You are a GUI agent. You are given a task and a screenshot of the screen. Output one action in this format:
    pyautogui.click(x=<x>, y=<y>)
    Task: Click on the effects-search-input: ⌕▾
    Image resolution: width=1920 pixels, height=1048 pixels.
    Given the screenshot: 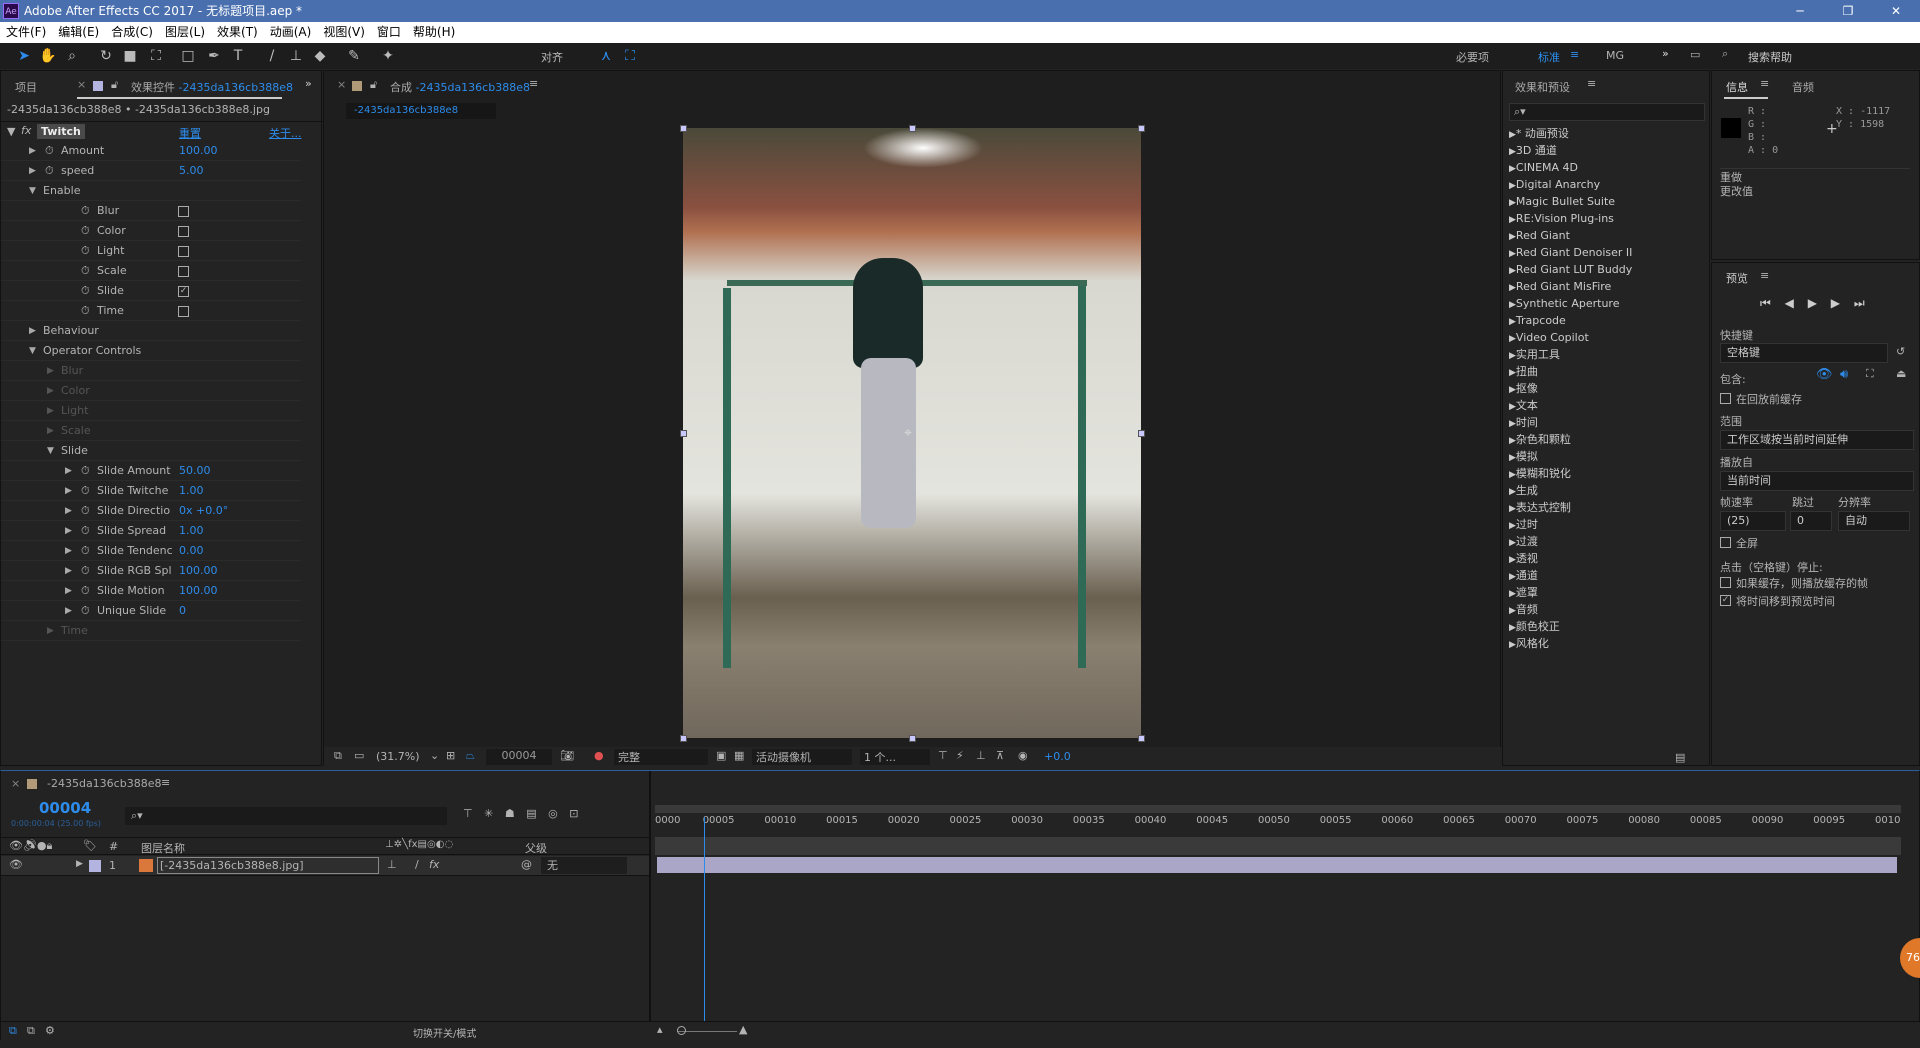 What is the action you would take?
    pyautogui.click(x=1607, y=112)
    